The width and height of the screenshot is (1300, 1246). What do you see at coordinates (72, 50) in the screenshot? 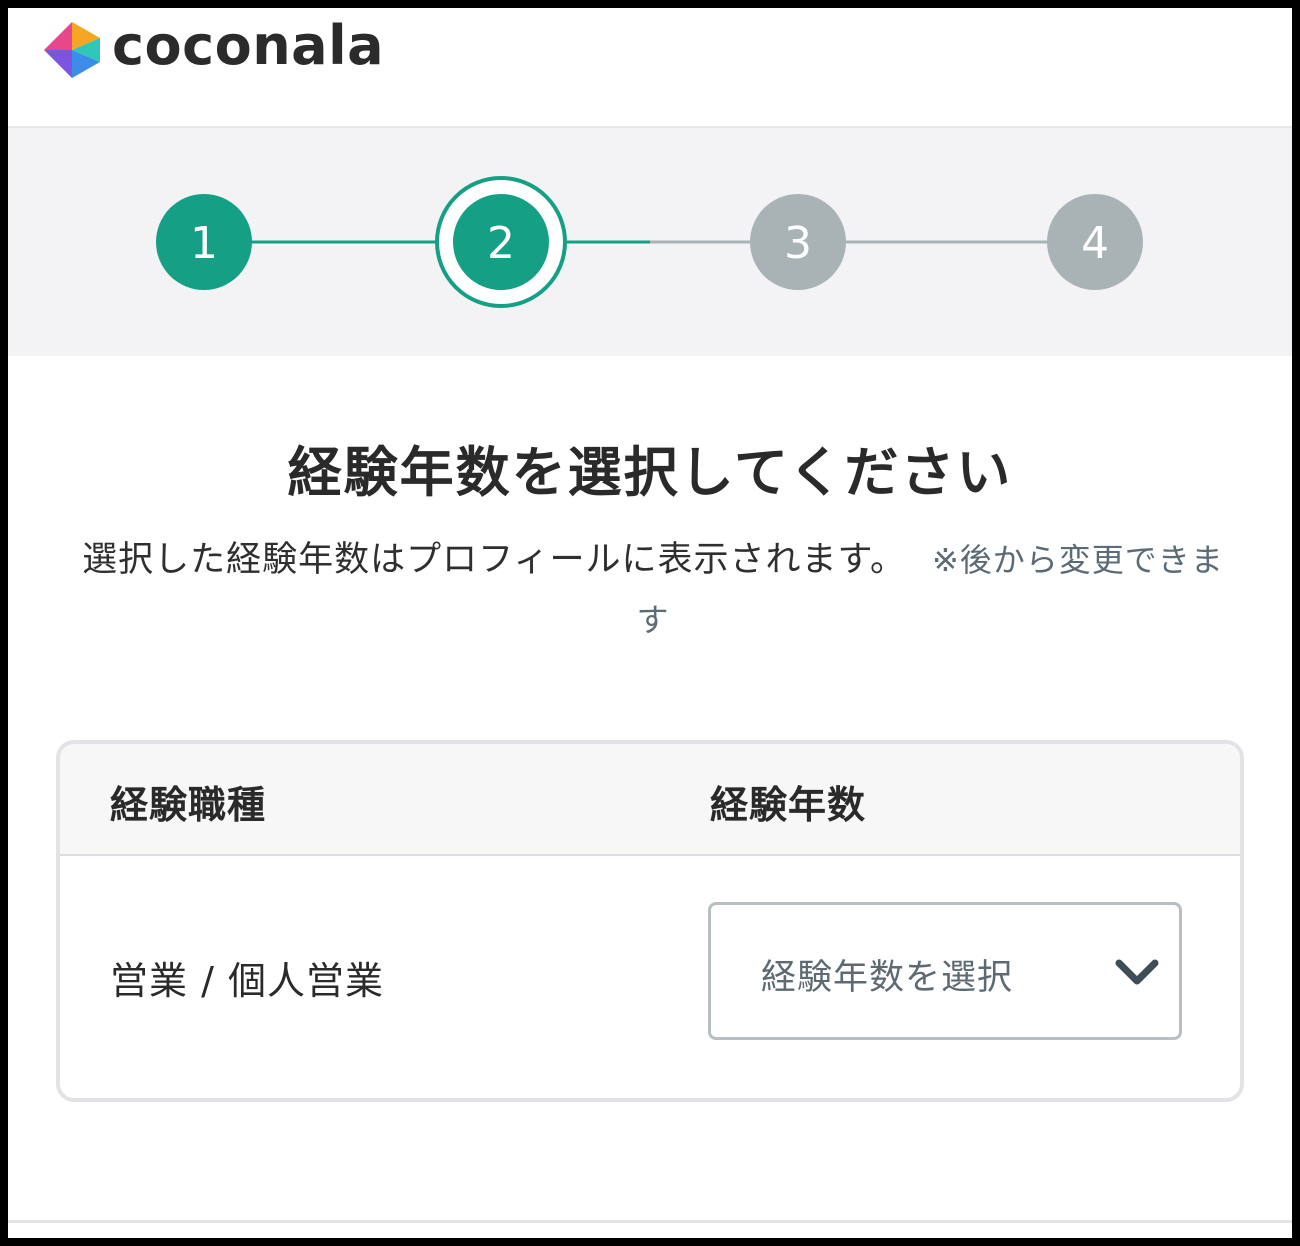
I see `coconala-logo-icon` at bounding box center [72, 50].